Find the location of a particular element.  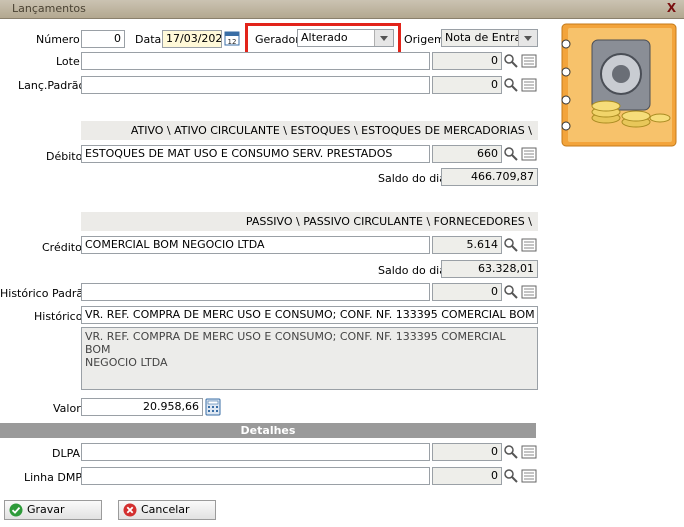

cancelar-button-label: Cancelar is located at coordinates (165, 509).